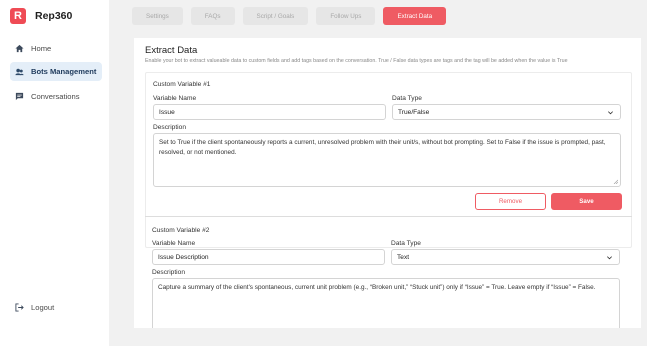  I want to click on variable-heading: Custom Variable #1, so click(182, 84).